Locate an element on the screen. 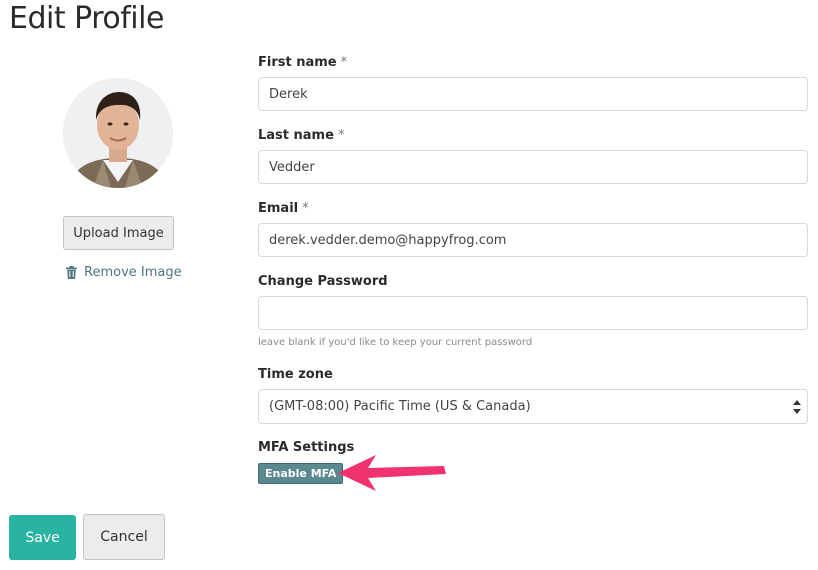 The width and height of the screenshot is (818, 570). upload-image-button: Upload Image is located at coordinates (118, 233).